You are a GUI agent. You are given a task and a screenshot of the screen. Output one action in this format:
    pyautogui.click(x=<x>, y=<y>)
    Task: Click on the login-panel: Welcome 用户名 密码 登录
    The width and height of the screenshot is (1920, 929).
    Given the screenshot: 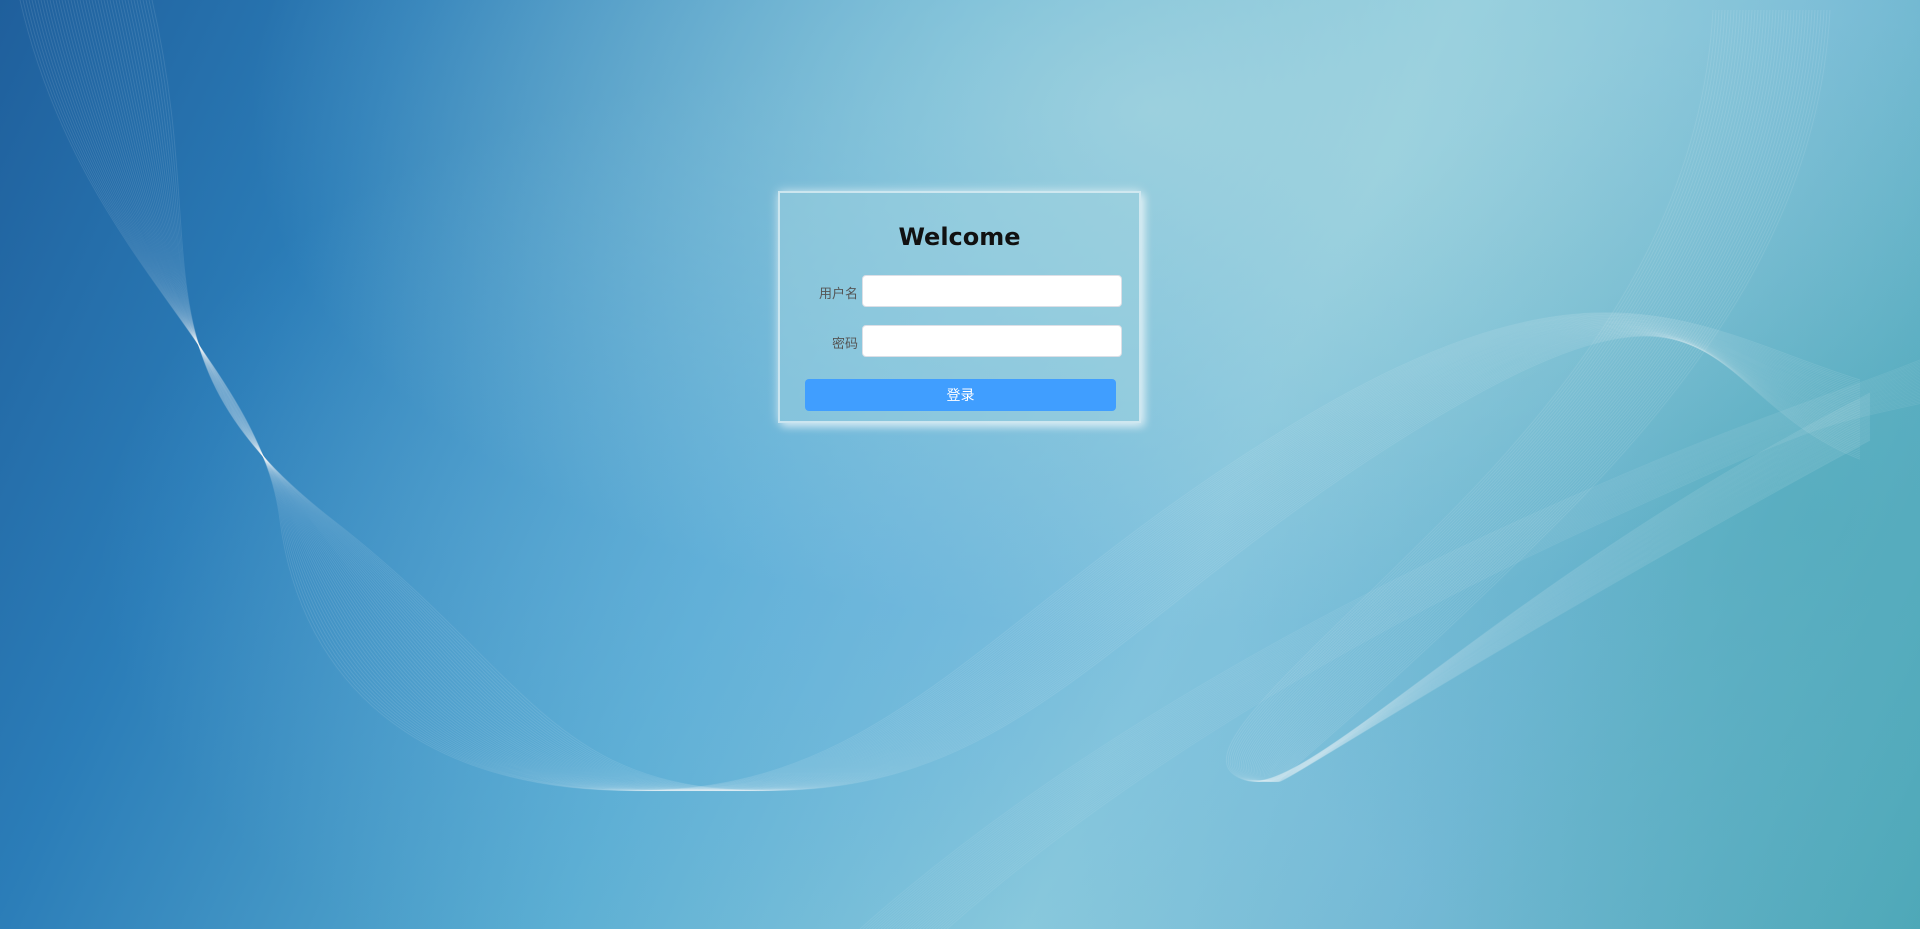 What is the action you would take?
    pyautogui.click(x=959, y=307)
    